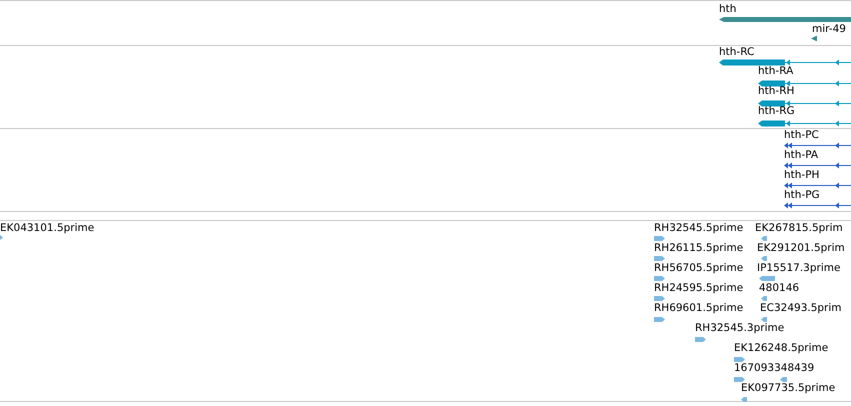 The width and height of the screenshot is (851, 406). I want to click on feature-label: 480146, so click(779, 288).